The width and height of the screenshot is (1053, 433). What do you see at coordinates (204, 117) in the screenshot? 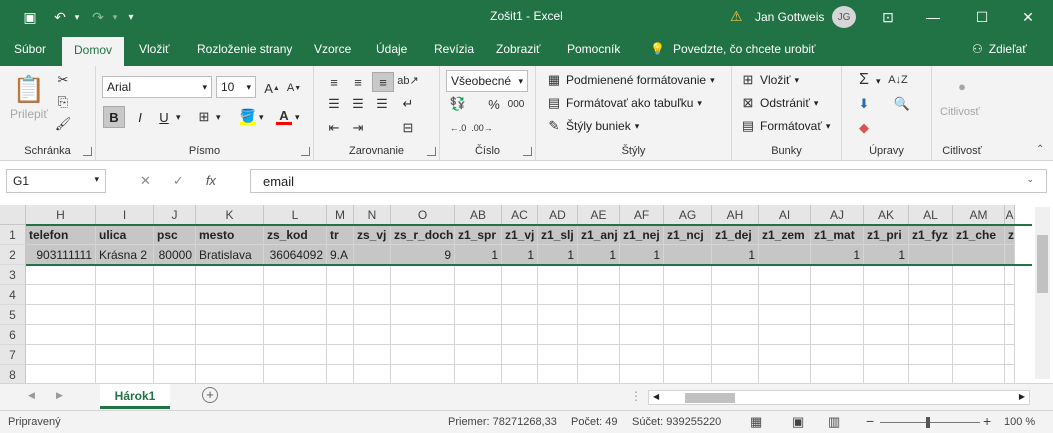
I see `borders-icon: ⊞` at bounding box center [204, 117].